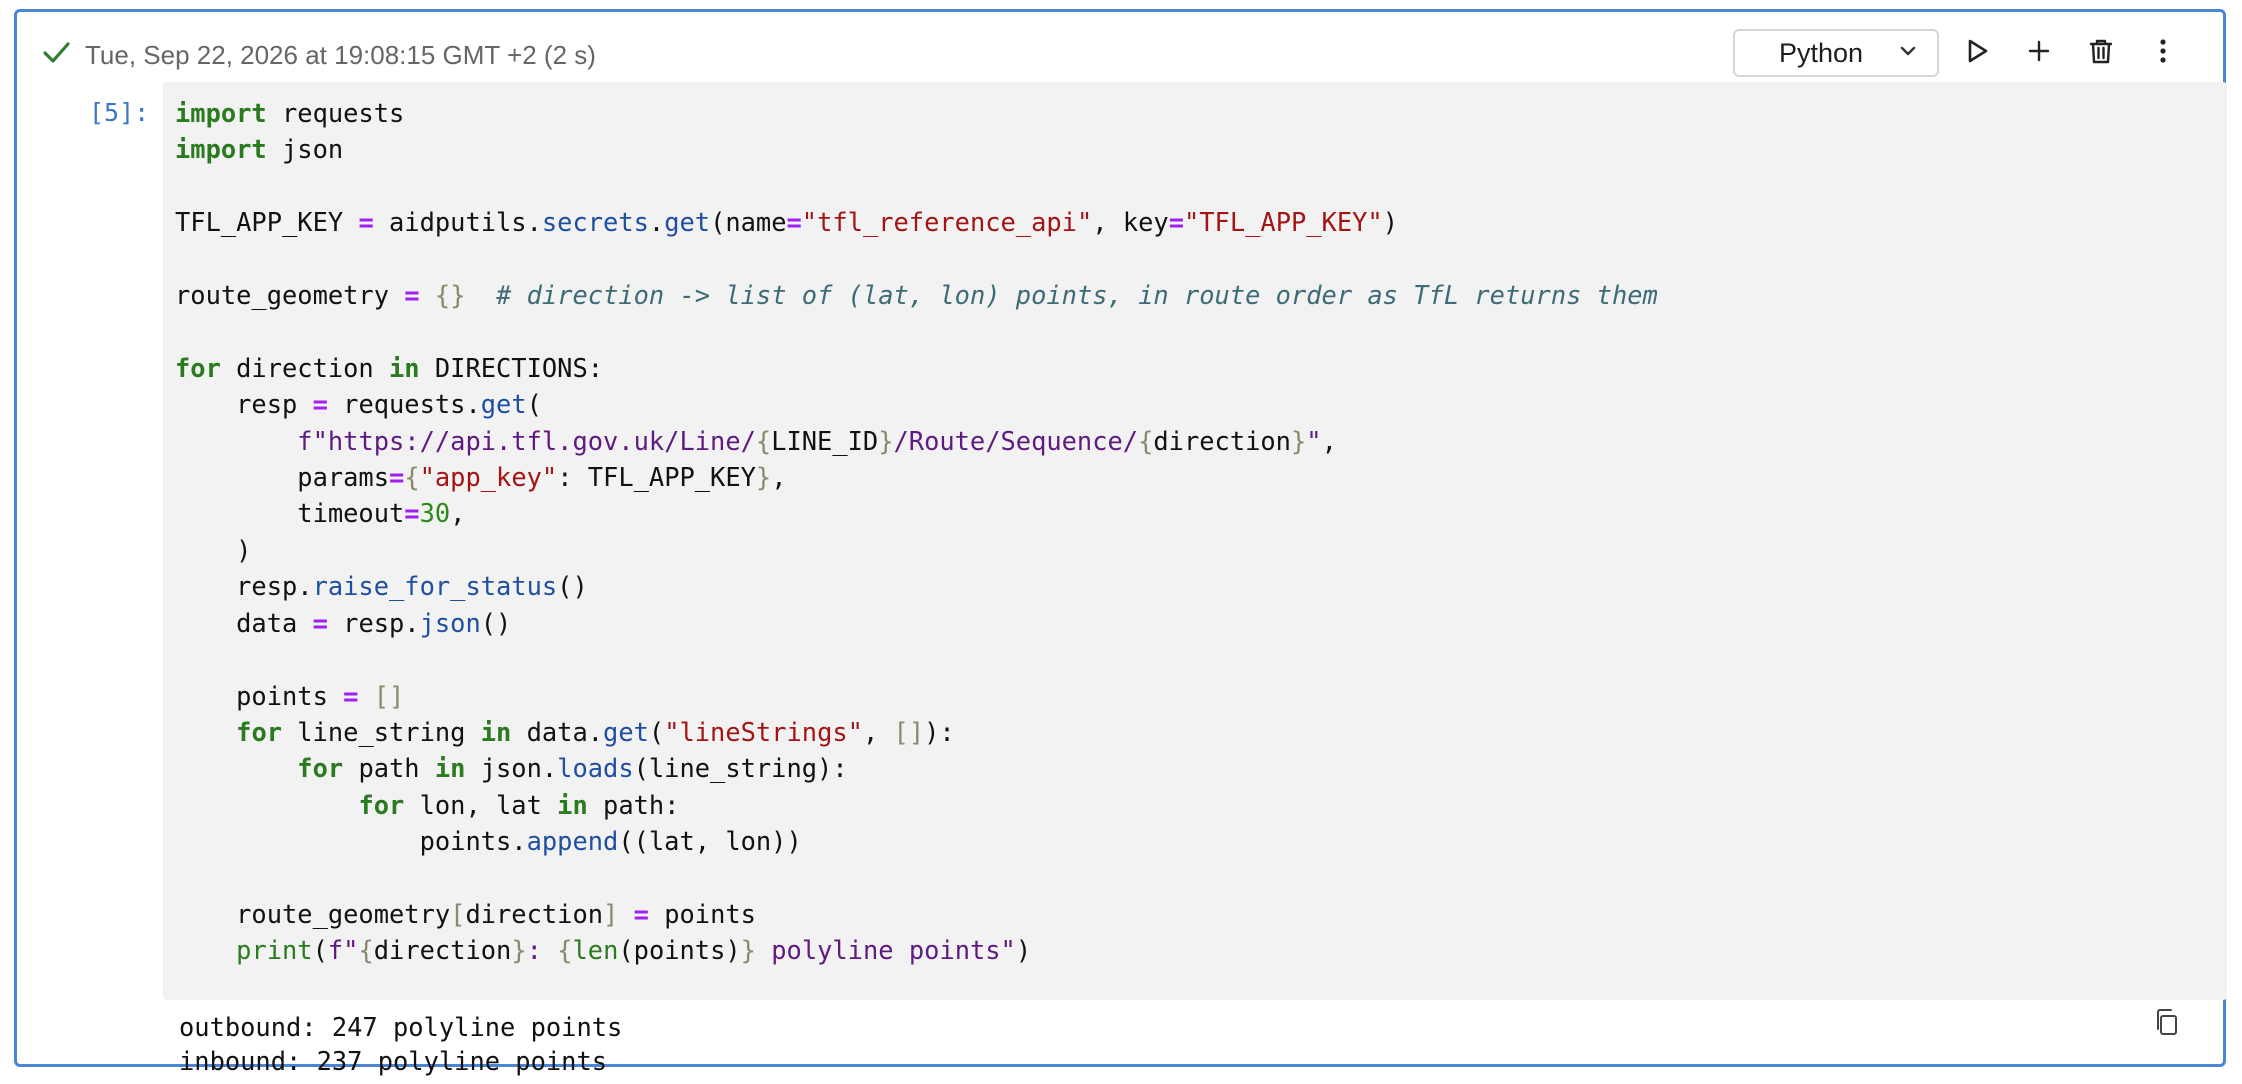 This screenshot has width=2242, height=1084. I want to click on more-options-button, so click(2163, 53).